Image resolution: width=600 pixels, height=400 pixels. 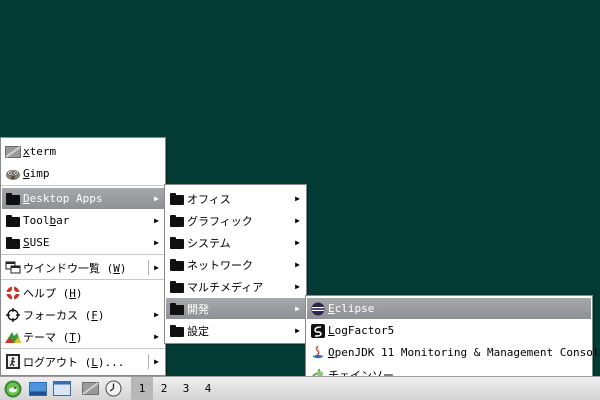 I want to click on menu-item-focus-mnemonic: F, so click(x=94, y=315).